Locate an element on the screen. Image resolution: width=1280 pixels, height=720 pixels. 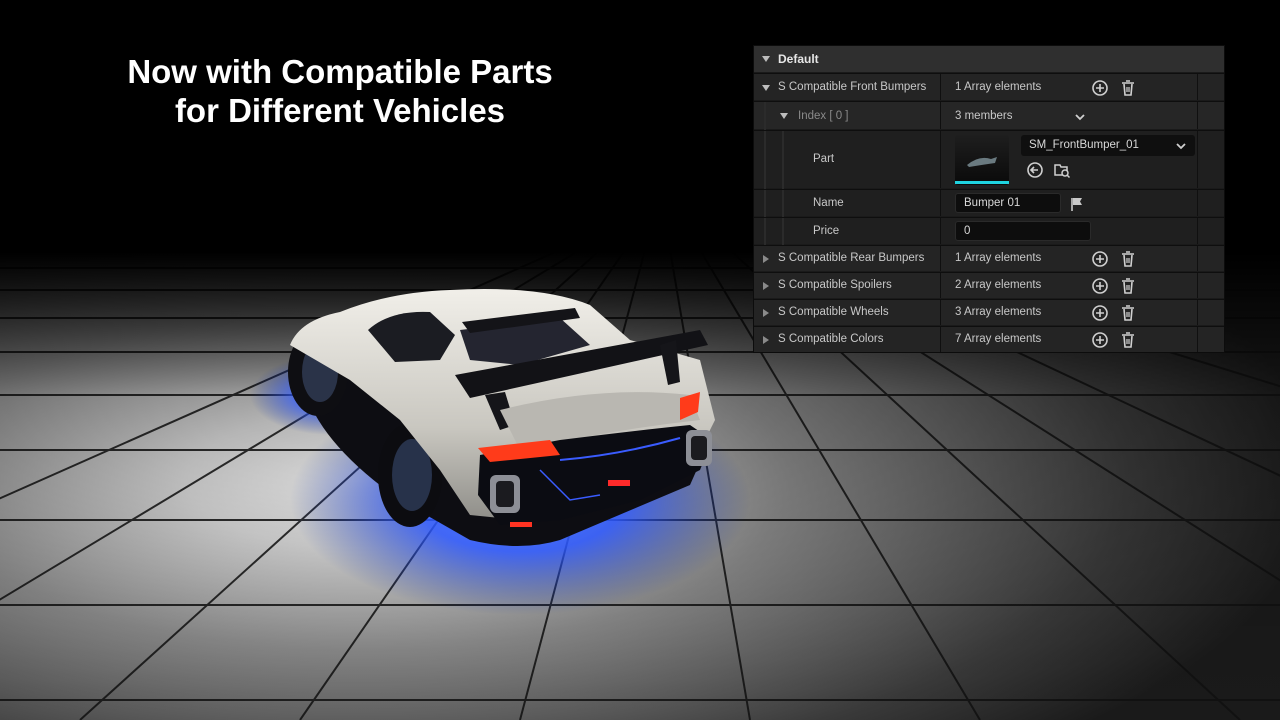
front-bumpers-label: S Compatible Front Bumpers is located at coordinates (852, 87).